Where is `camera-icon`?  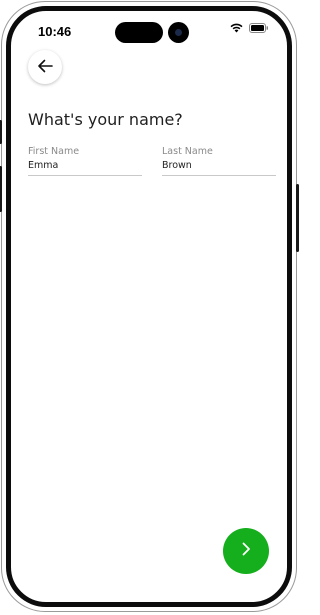
camera-icon is located at coordinates (178, 32).